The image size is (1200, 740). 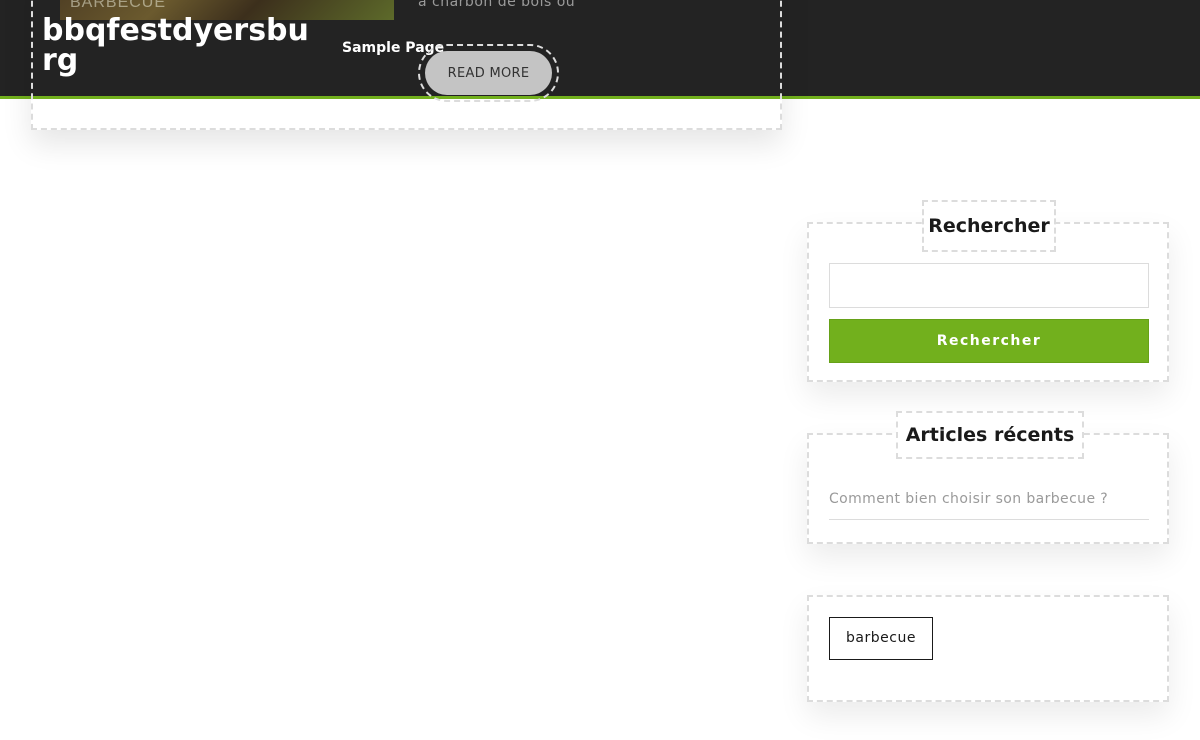 I want to click on tag-barbecue: barbecue, so click(x=881, y=638).